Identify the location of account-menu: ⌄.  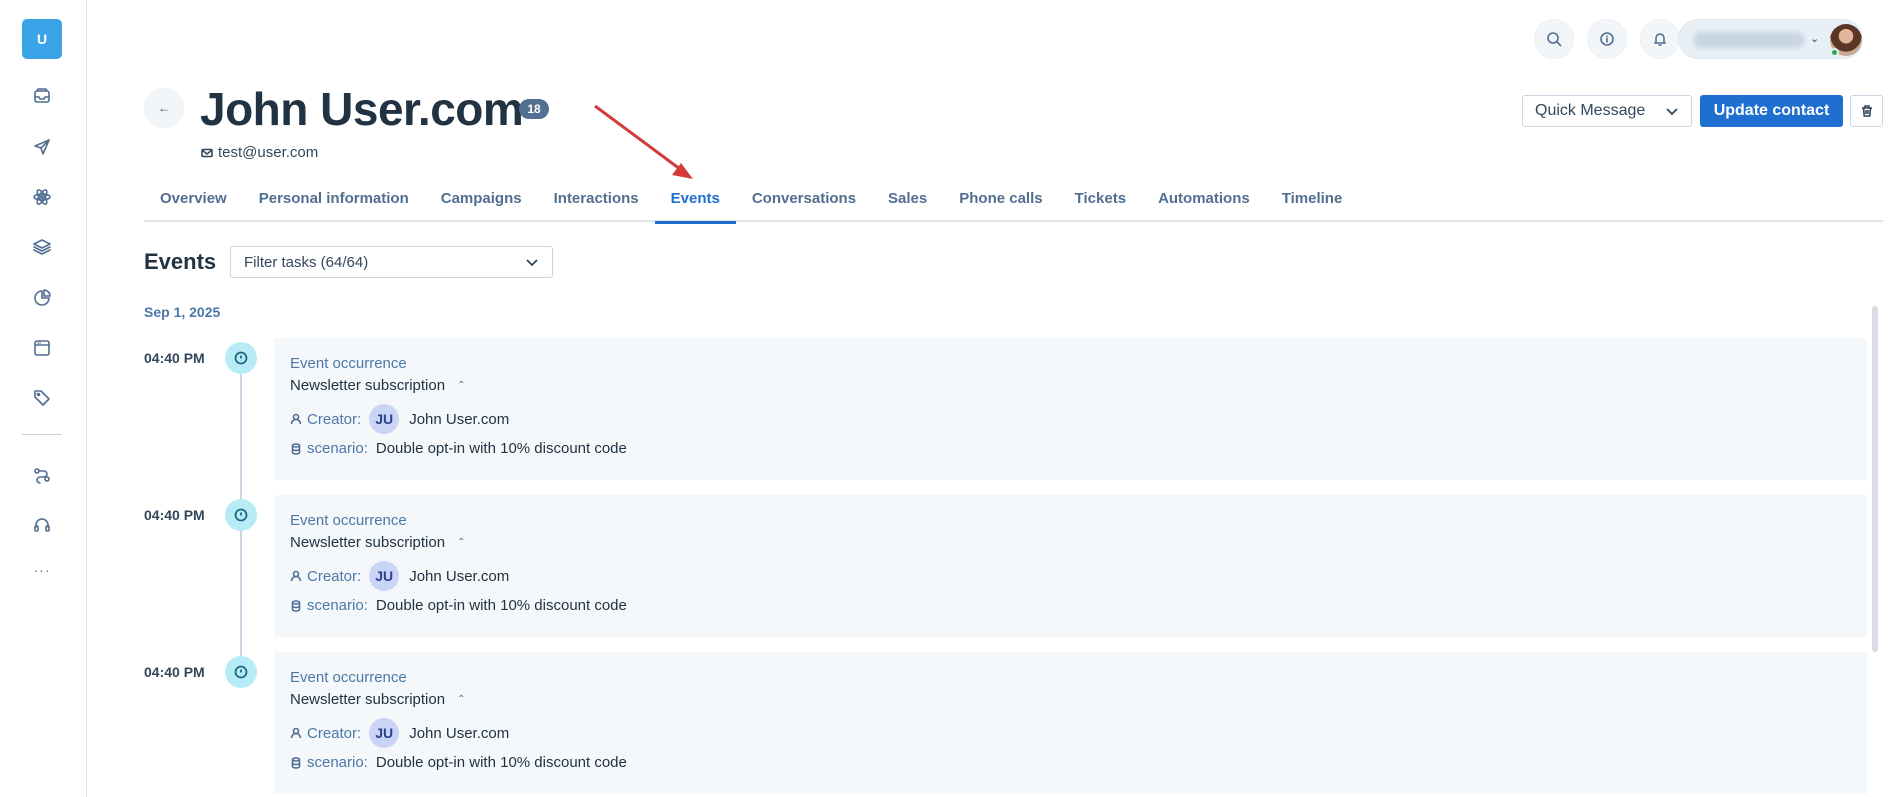
(1770, 39).